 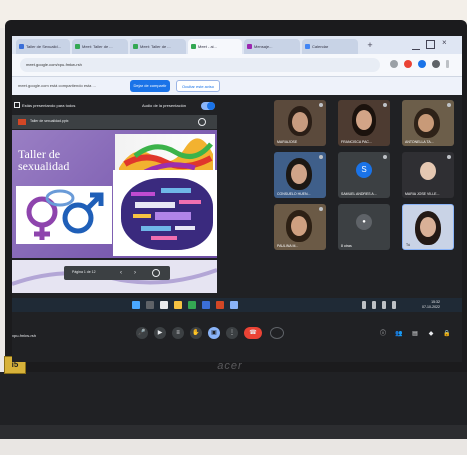 I want to click on slide-title: Taller de sexualidad, so click(x=64, y=160).